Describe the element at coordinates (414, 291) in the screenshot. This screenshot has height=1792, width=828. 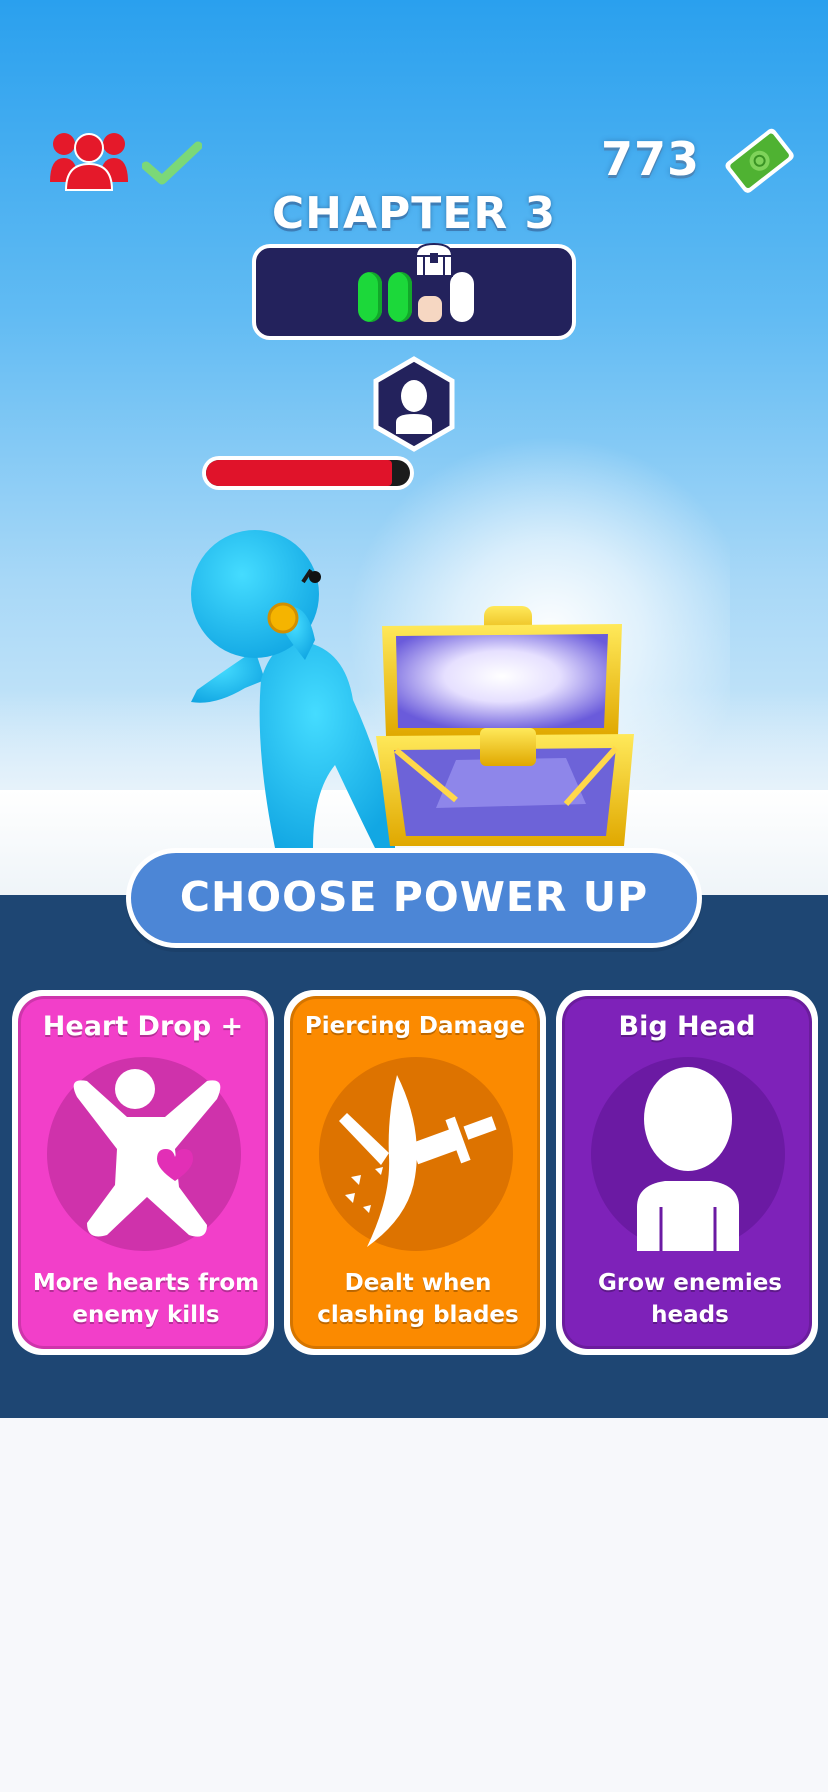
I see `chapter-progress` at that location.